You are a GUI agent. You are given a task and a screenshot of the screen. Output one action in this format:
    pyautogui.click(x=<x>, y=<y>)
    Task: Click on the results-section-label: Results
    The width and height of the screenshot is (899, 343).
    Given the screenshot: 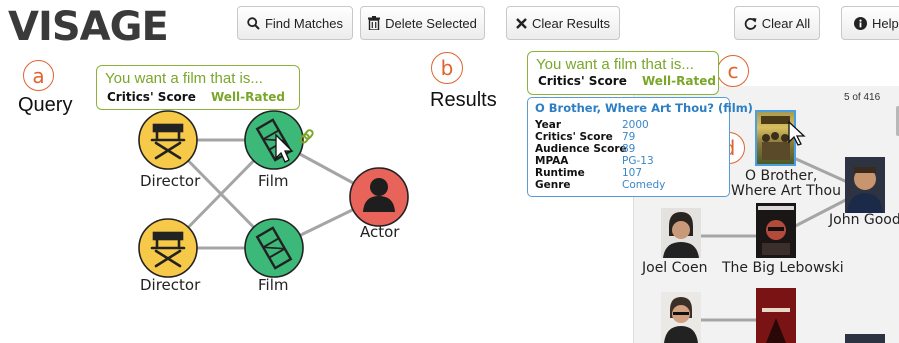 What is the action you would take?
    pyautogui.click(x=463, y=100)
    